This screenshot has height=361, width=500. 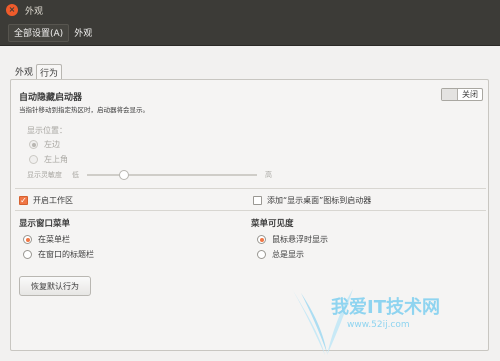 What do you see at coordinates (300, 239) in the screenshot?
I see `show-on-hover-label: 鼠标悬浮时显示` at bounding box center [300, 239].